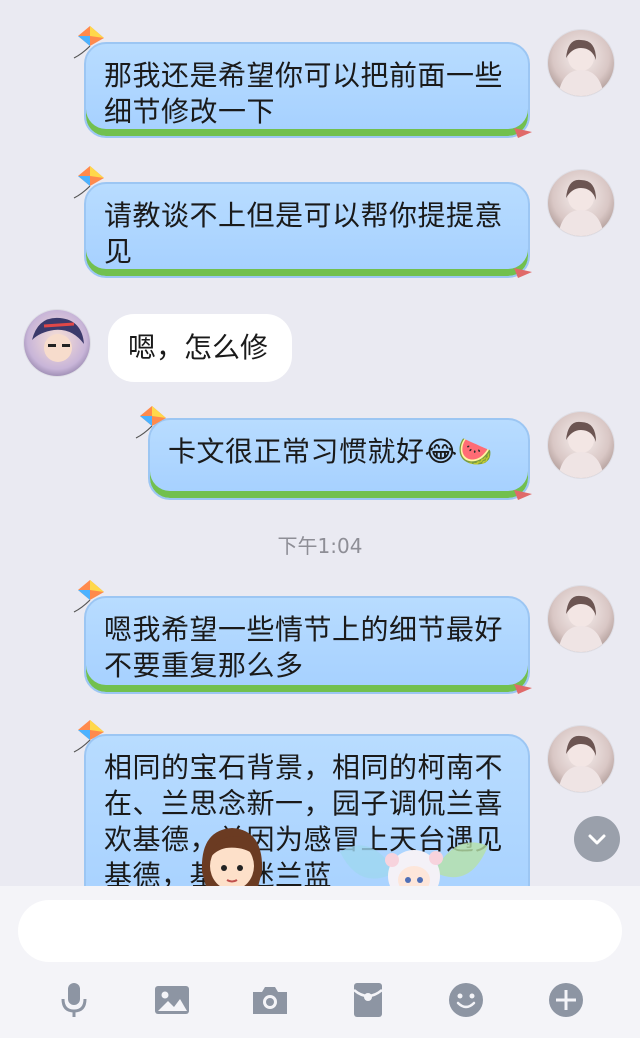 The width and height of the screenshot is (640, 1038). I want to click on chevron-down-icon, so click(597, 839).